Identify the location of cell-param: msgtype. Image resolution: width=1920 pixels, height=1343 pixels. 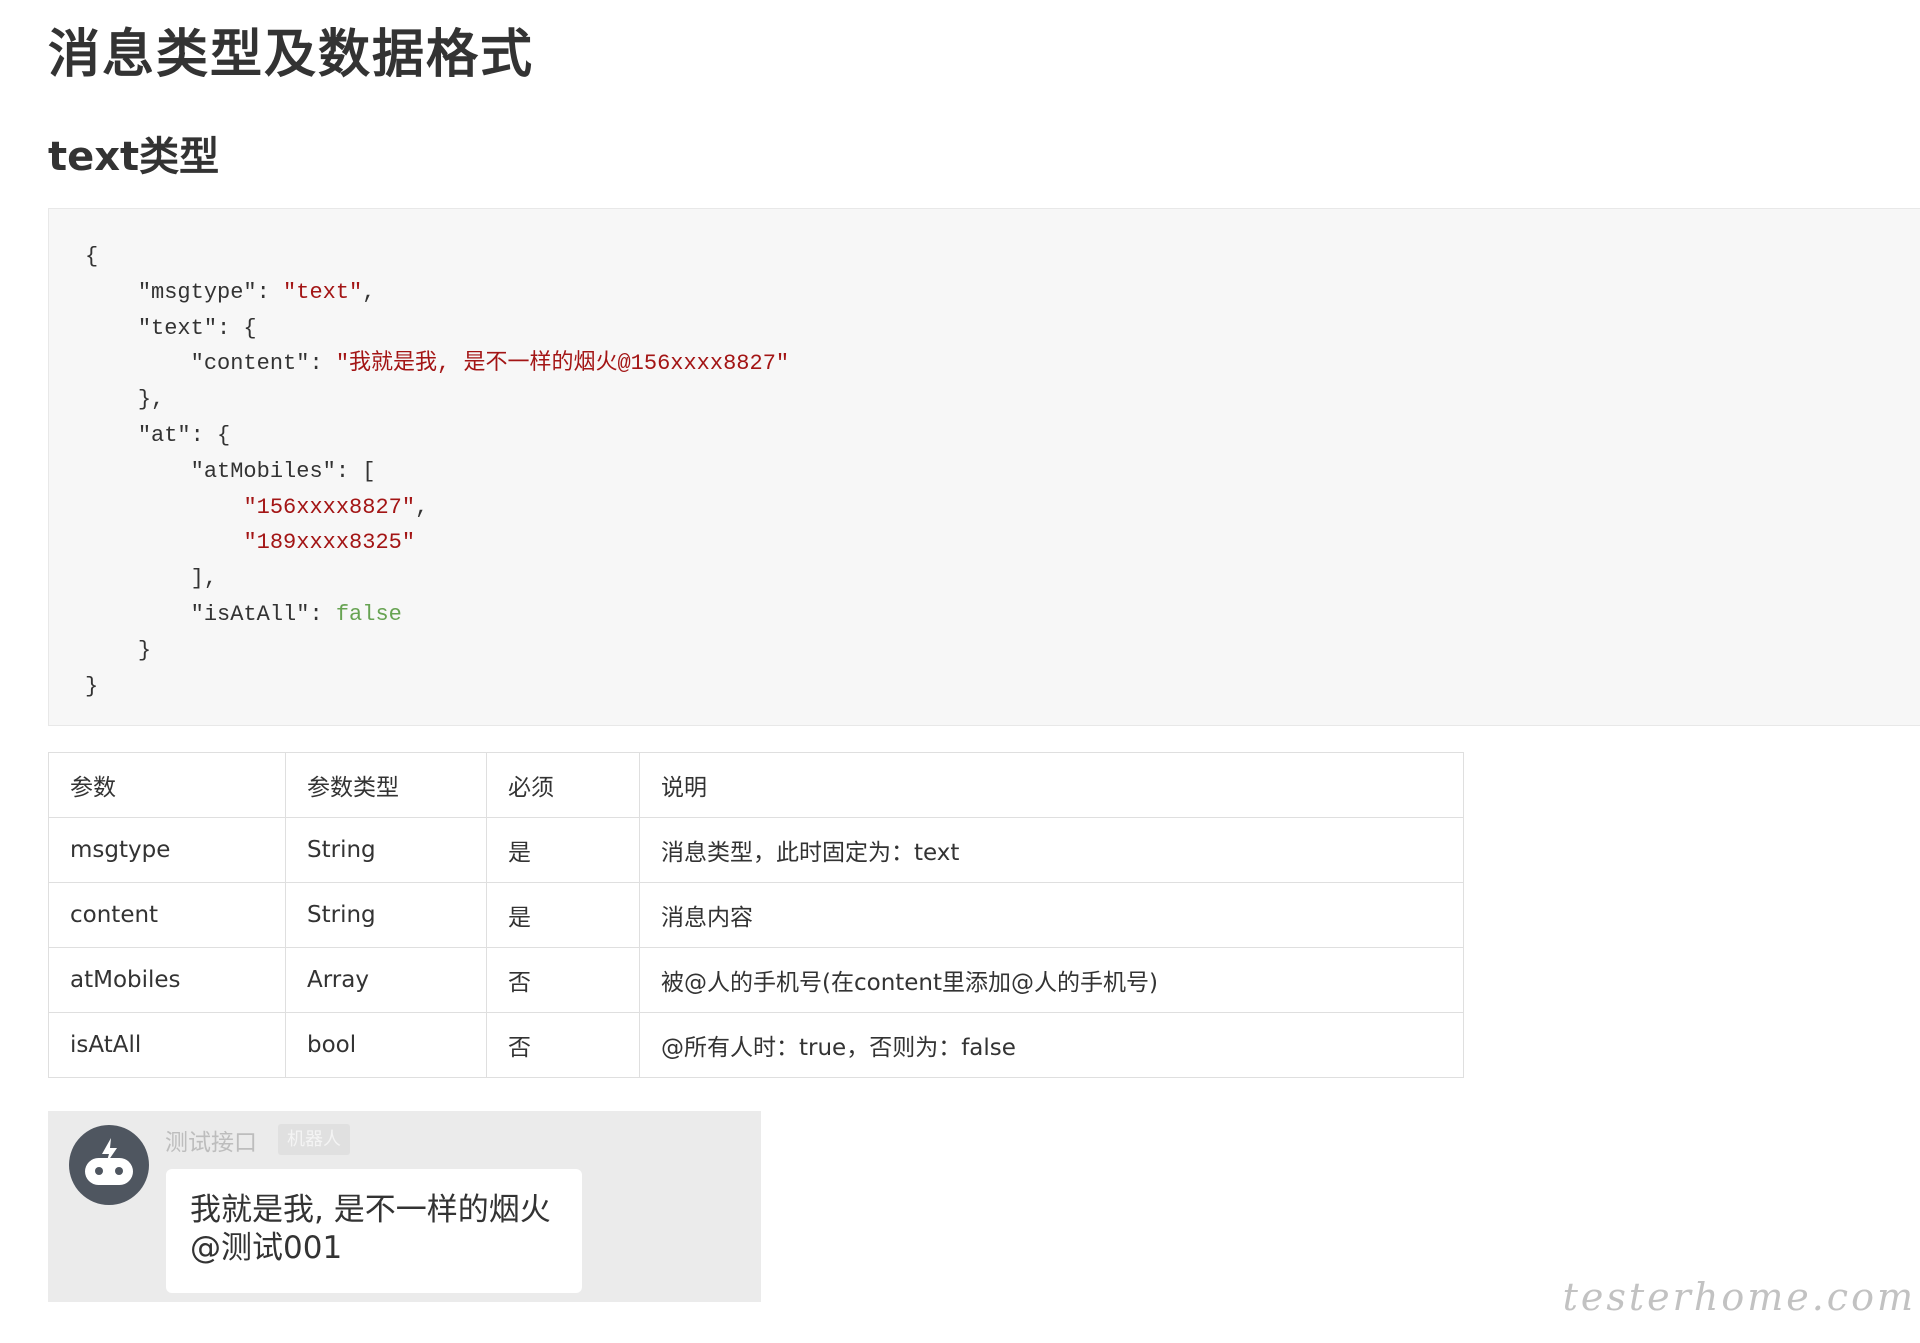
(167, 850).